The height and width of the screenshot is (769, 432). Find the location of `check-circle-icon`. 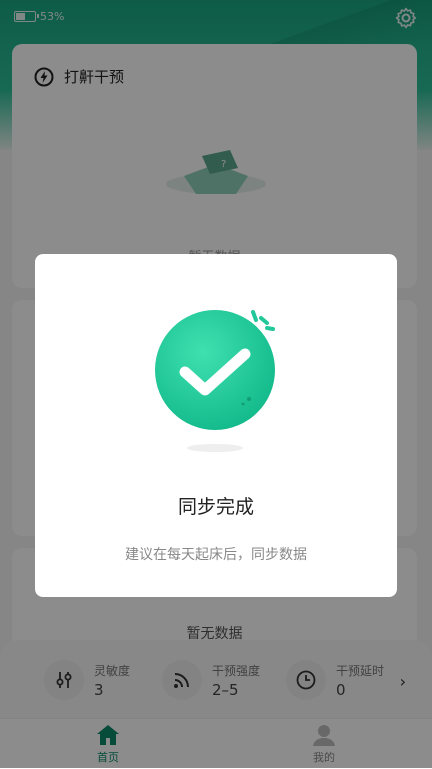

check-circle-icon is located at coordinates (215, 381).